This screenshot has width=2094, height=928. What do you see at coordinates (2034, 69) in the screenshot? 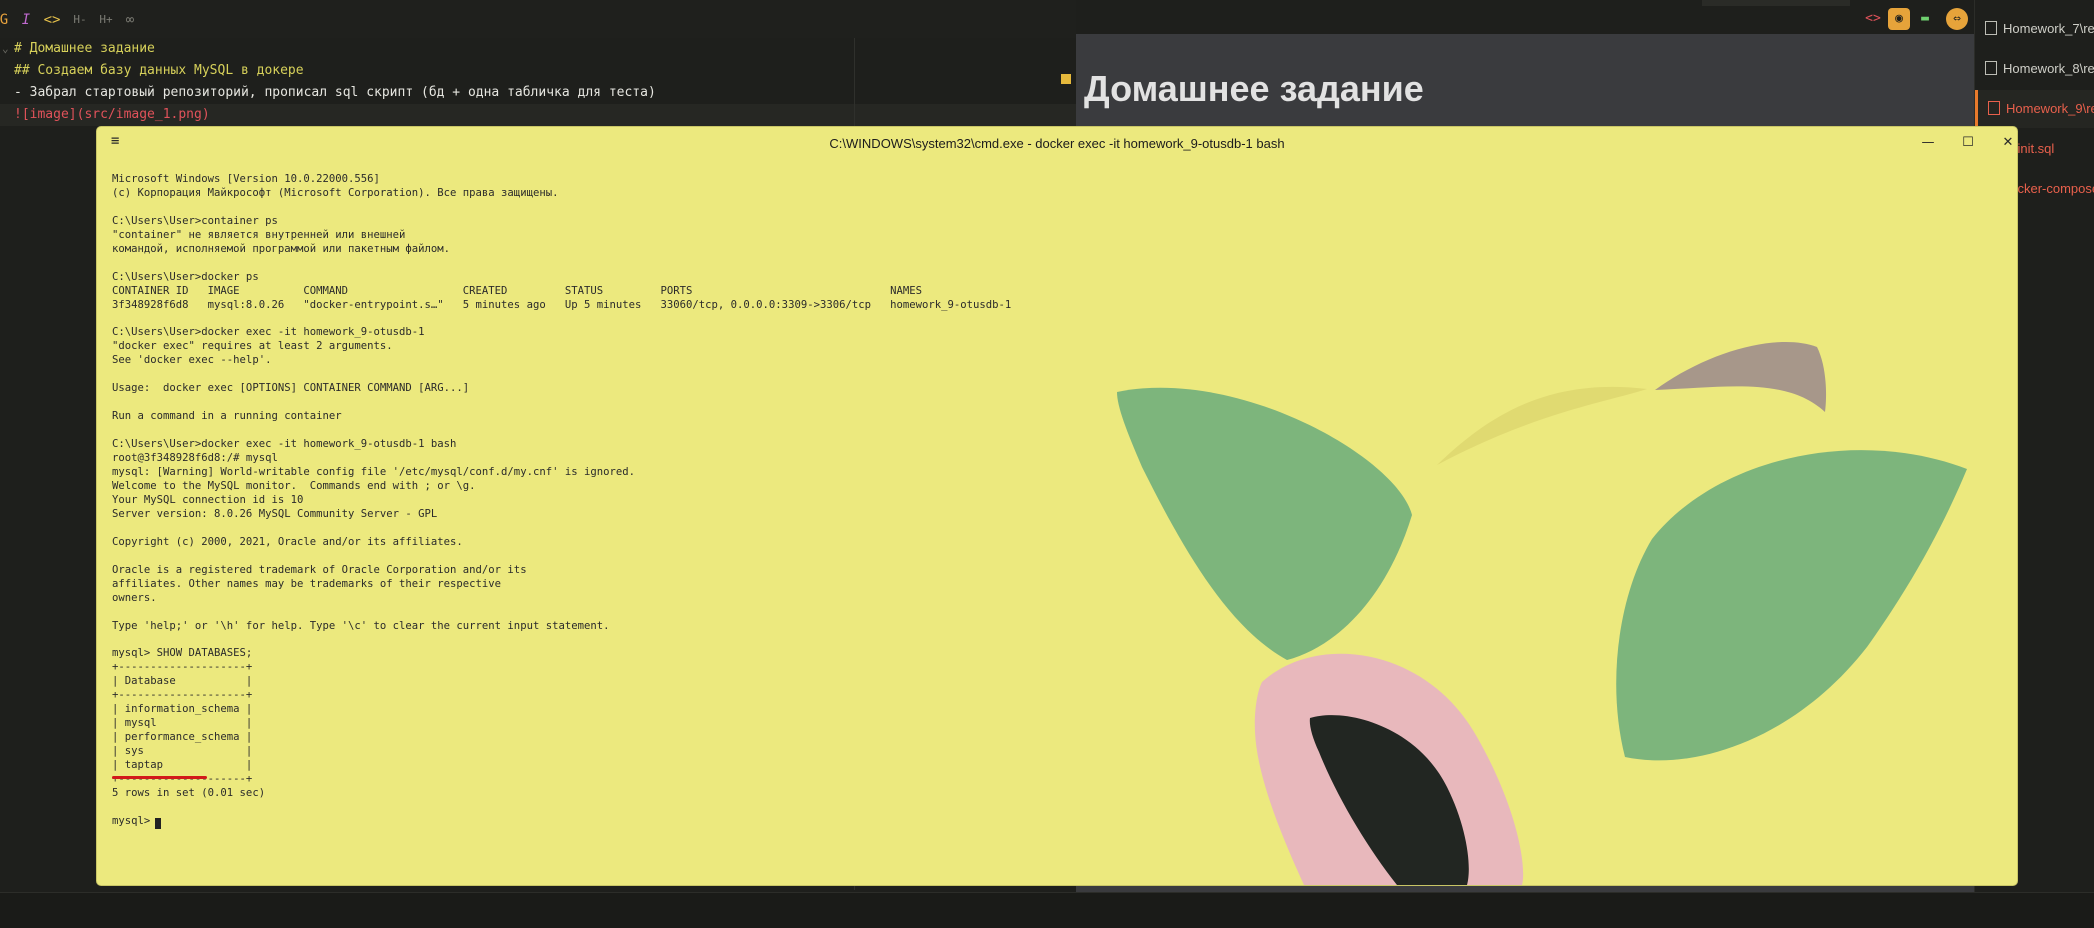
I see `file-item-homework-8: Homework_8\readme.md` at bounding box center [2034, 69].